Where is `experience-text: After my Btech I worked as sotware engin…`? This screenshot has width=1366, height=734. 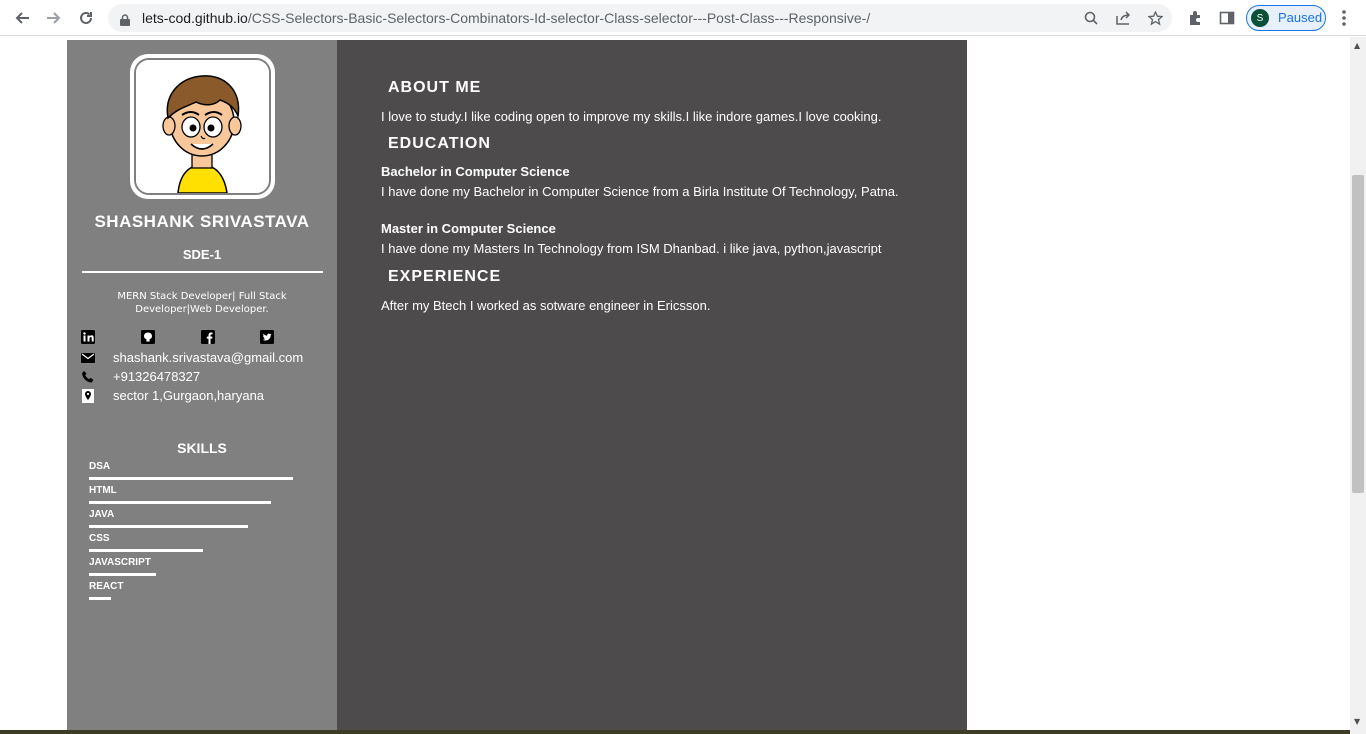
experience-text: After my Btech I worked as sotware engin… is located at coordinates (546, 305).